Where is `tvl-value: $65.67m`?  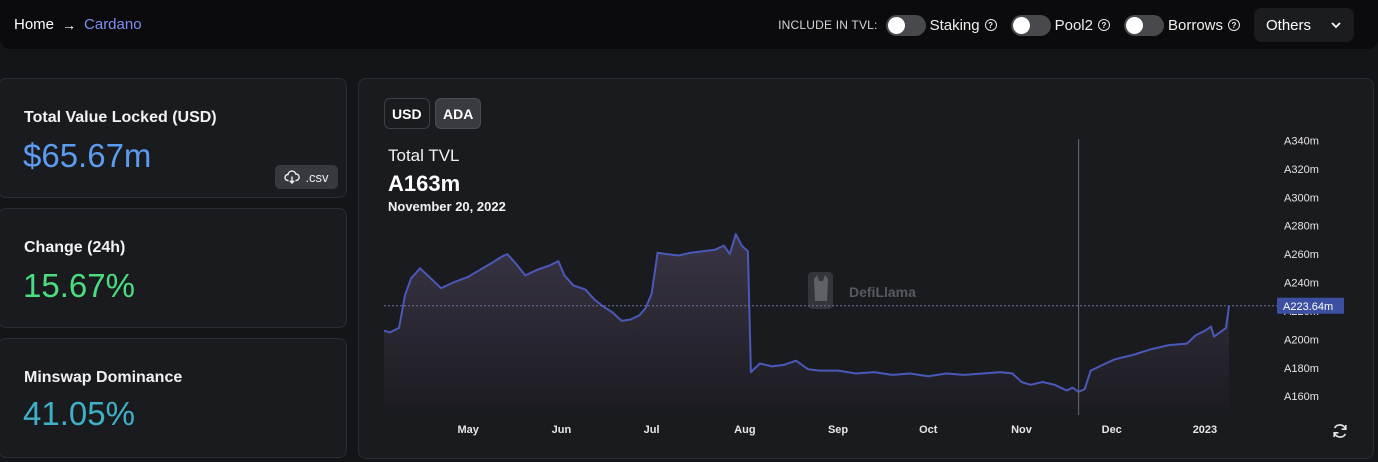 tvl-value: $65.67m is located at coordinates (87, 155).